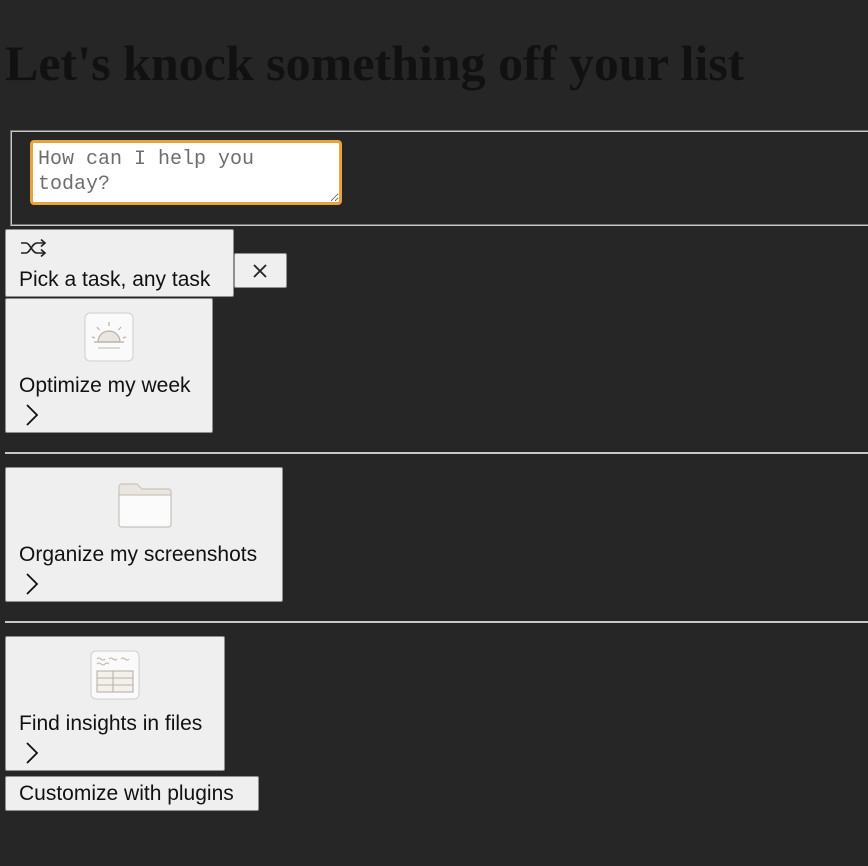 The image size is (868, 866). I want to click on task-card-find-insights: Find insights in files, so click(115, 703).